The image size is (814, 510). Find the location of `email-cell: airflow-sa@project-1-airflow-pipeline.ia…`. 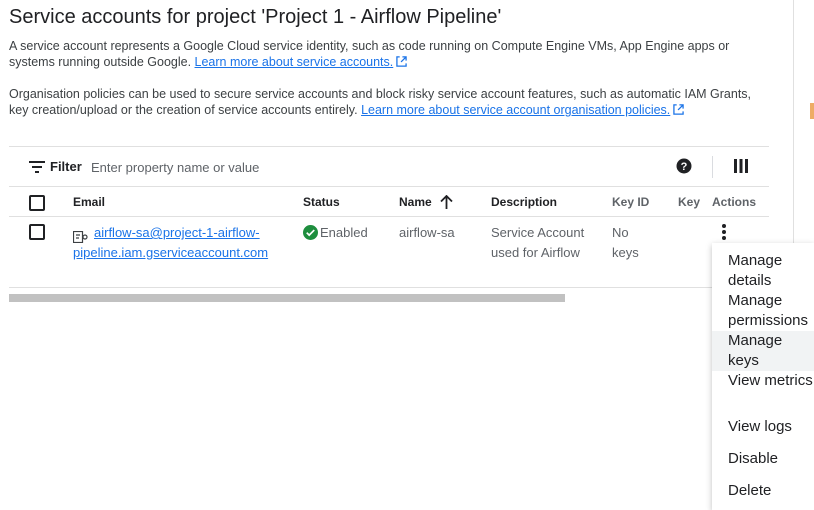

email-cell: airflow-sa@project-1-airflow-pipeline.ia… is located at coordinates (177, 243).